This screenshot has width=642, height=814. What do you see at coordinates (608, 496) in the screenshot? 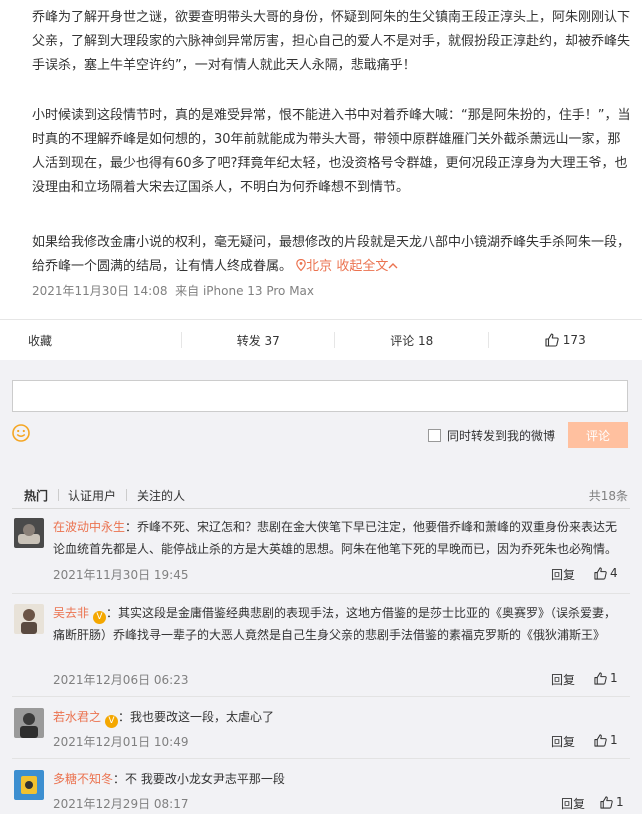
I see `comment-total: 共18条` at bounding box center [608, 496].